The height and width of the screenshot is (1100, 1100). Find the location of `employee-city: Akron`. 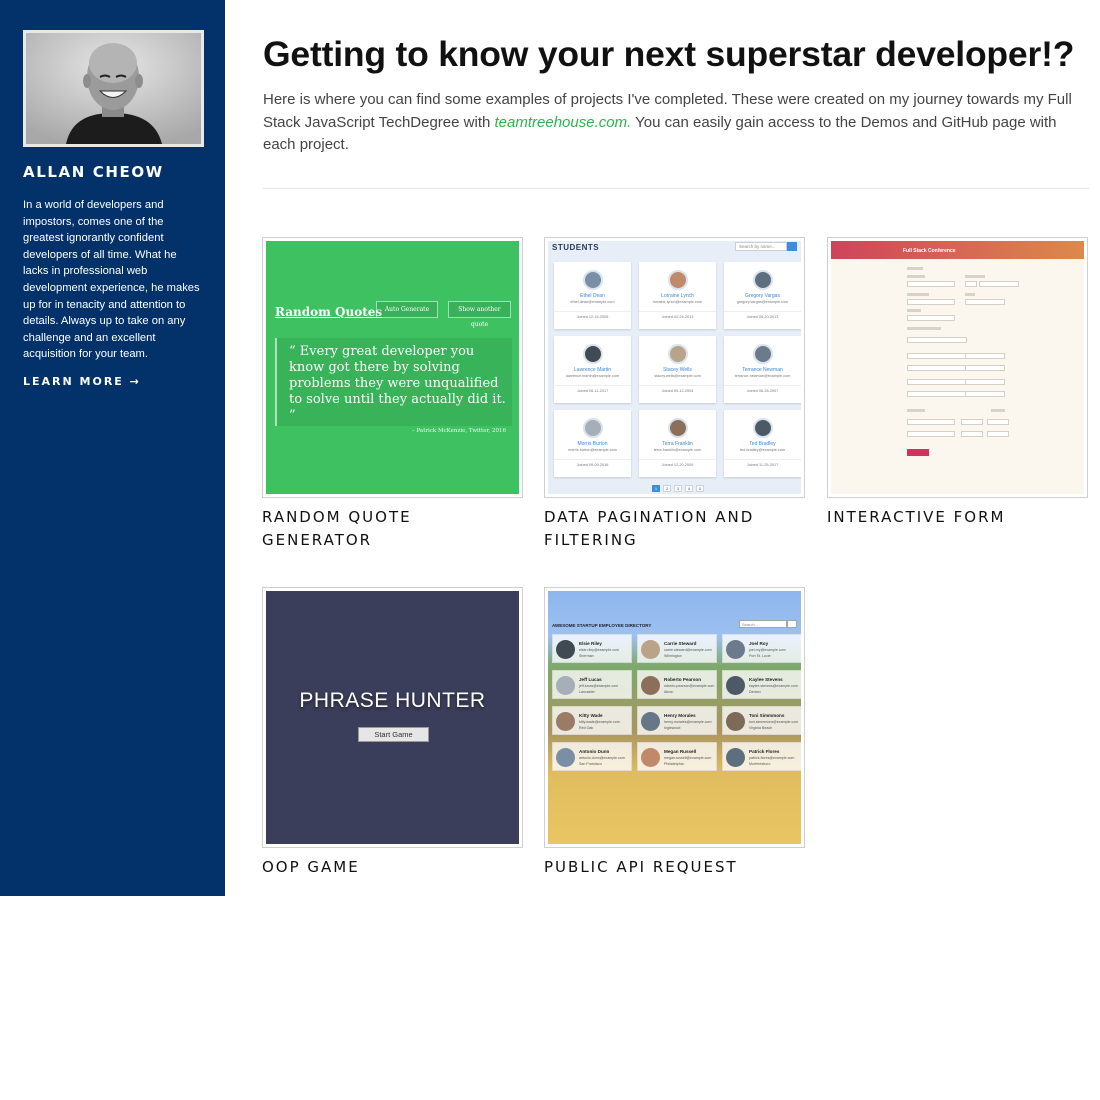

employee-city: Akron is located at coordinates (669, 692).